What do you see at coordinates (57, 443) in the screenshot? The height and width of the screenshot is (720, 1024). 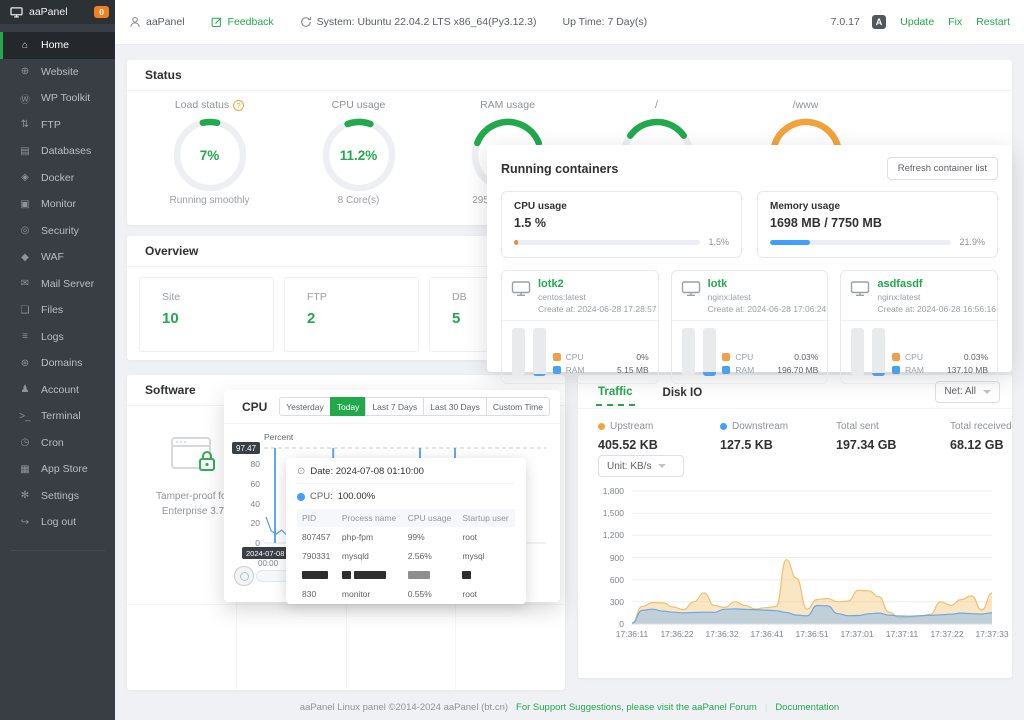 I see `sidebar-item-cron: ◷ Cron` at bounding box center [57, 443].